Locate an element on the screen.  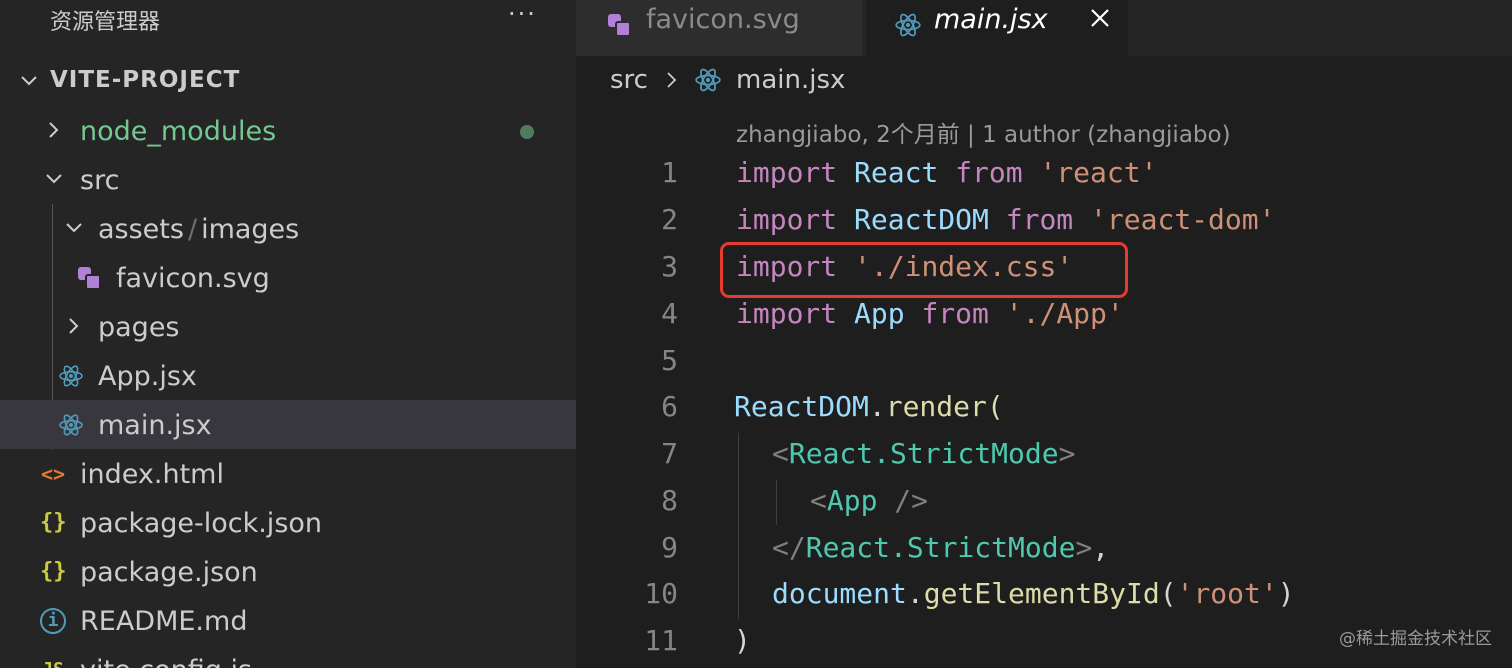
tab-label: favicon.svg is located at coordinates (723, 19).